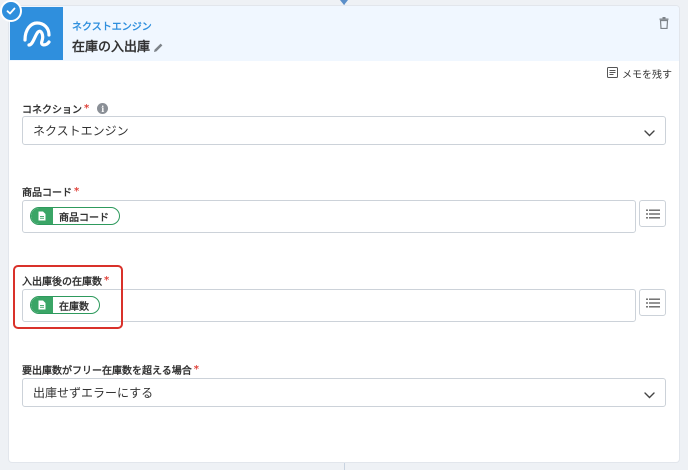  I want to click on chip-label: 商品コード, so click(84, 218).